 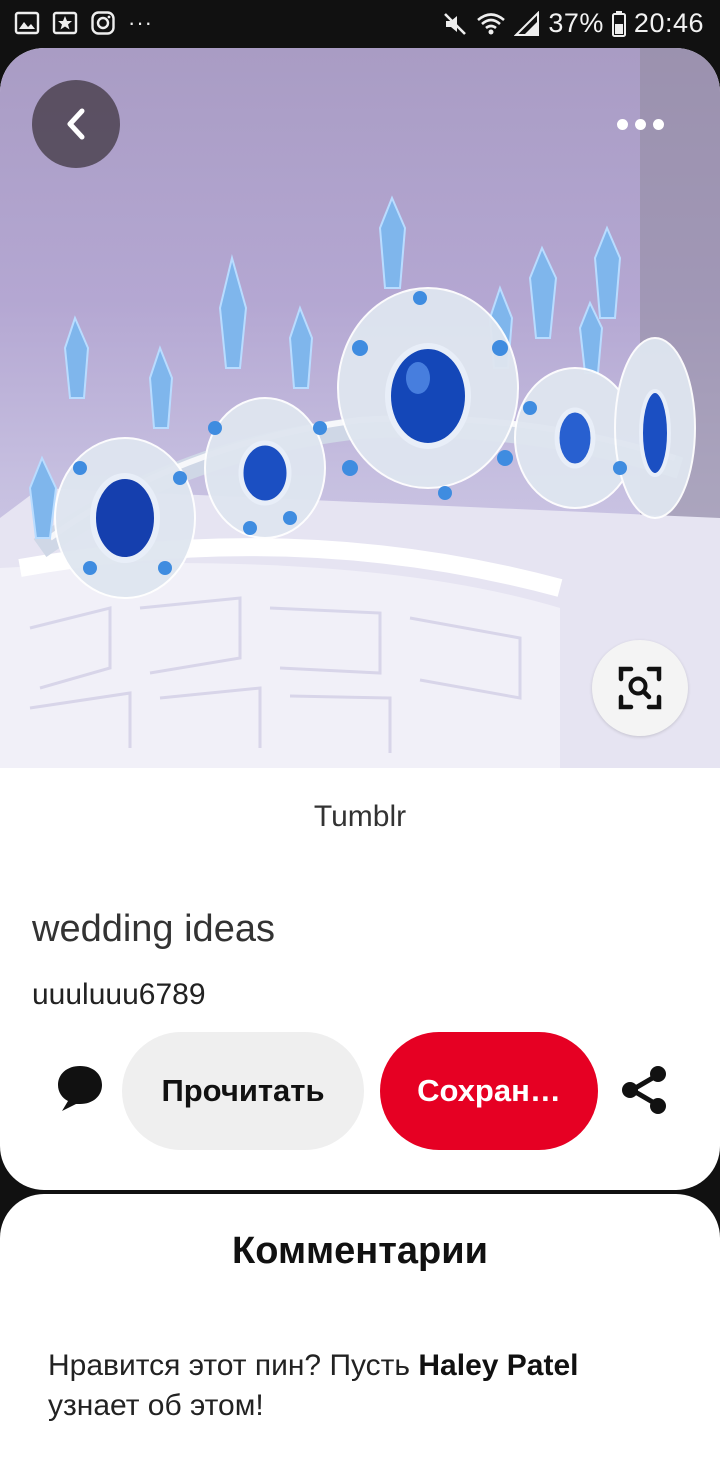 I want to click on more-notifications-icon: ···, so click(x=140, y=22).